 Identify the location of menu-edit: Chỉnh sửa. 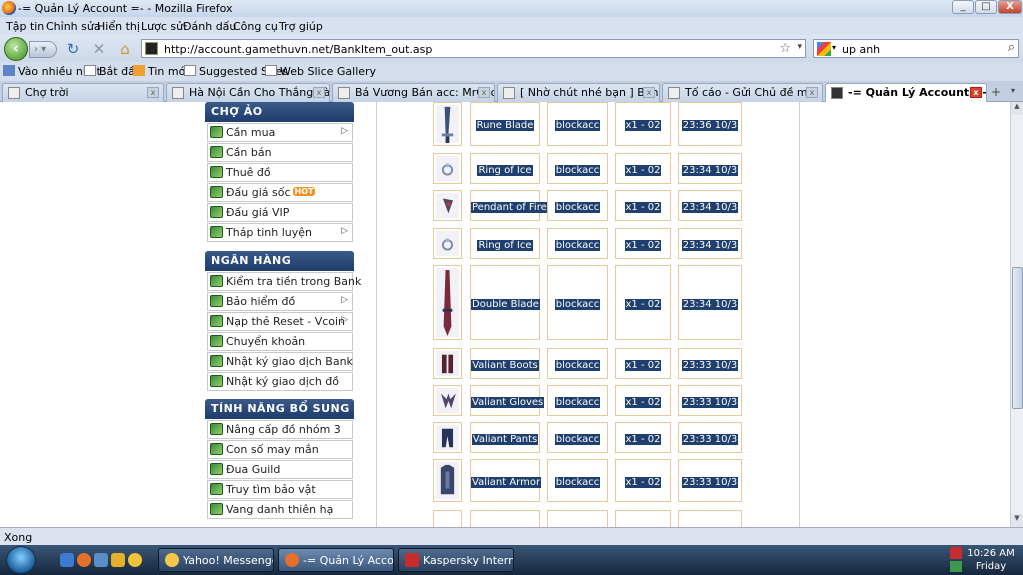
(73, 26).